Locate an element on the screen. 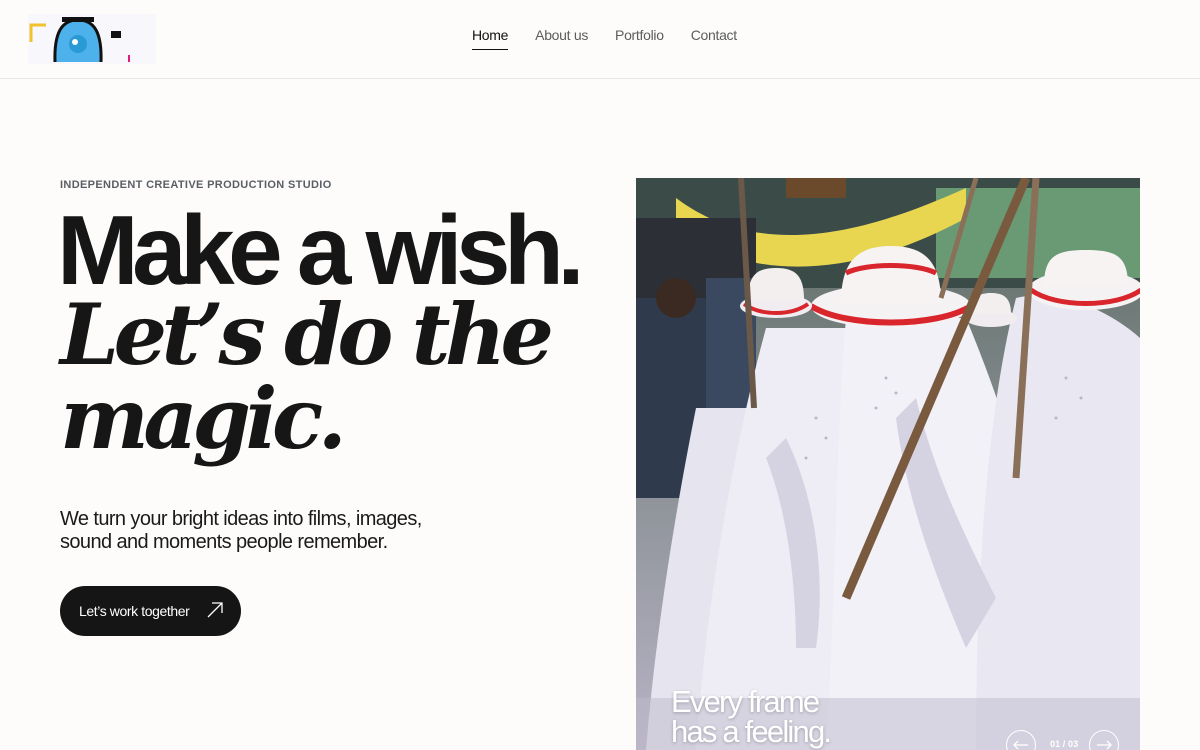 Image resolution: width=1200 pixels, height=750 pixels. next-slide-button is located at coordinates (1104, 740).